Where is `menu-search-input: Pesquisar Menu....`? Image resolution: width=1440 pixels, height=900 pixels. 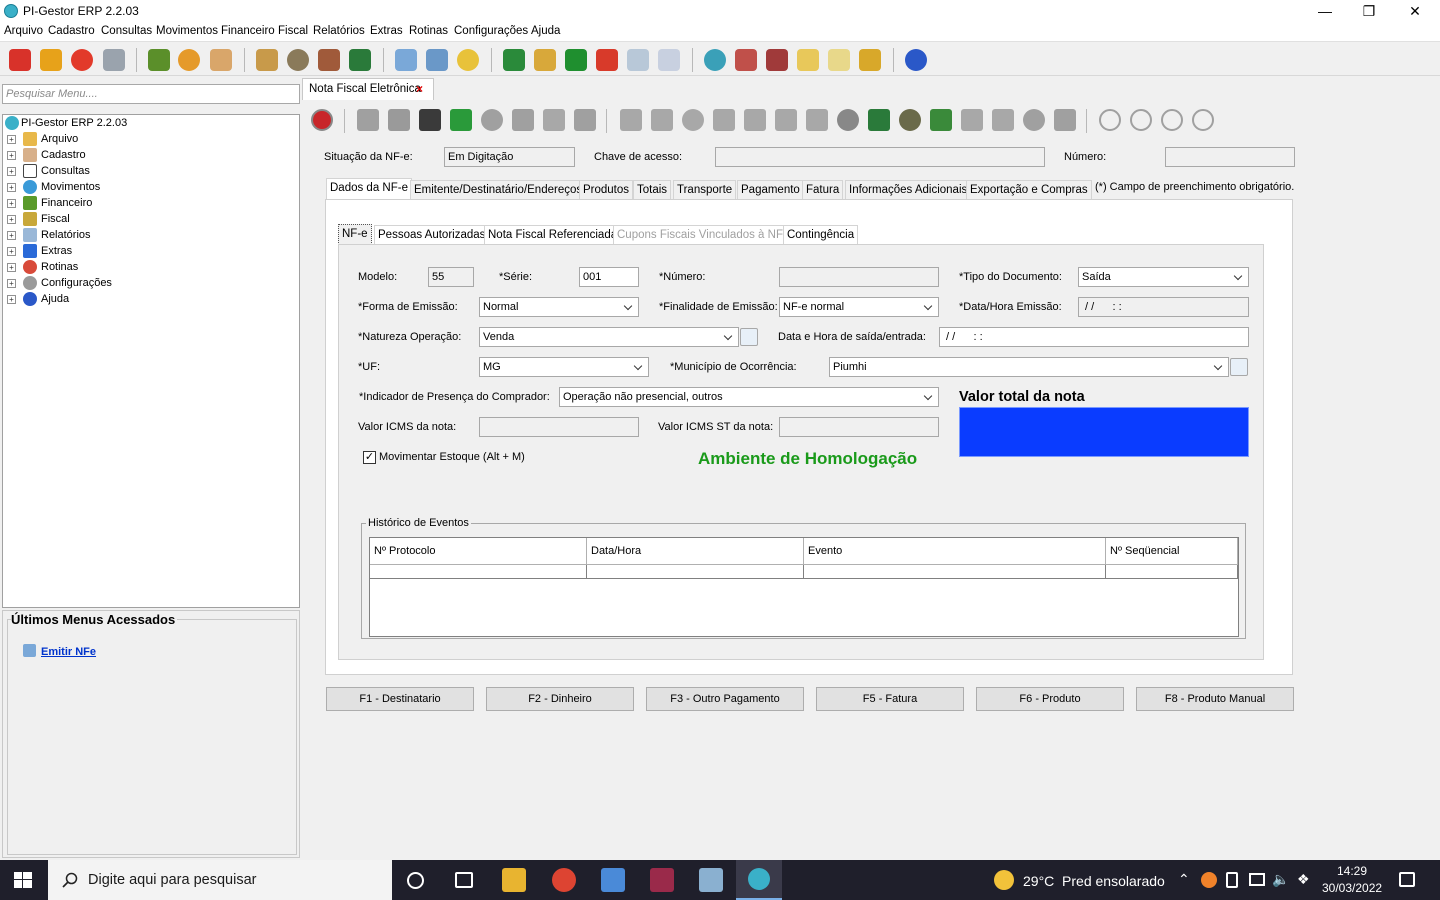 menu-search-input: Pesquisar Menu.... is located at coordinates (151, 94).